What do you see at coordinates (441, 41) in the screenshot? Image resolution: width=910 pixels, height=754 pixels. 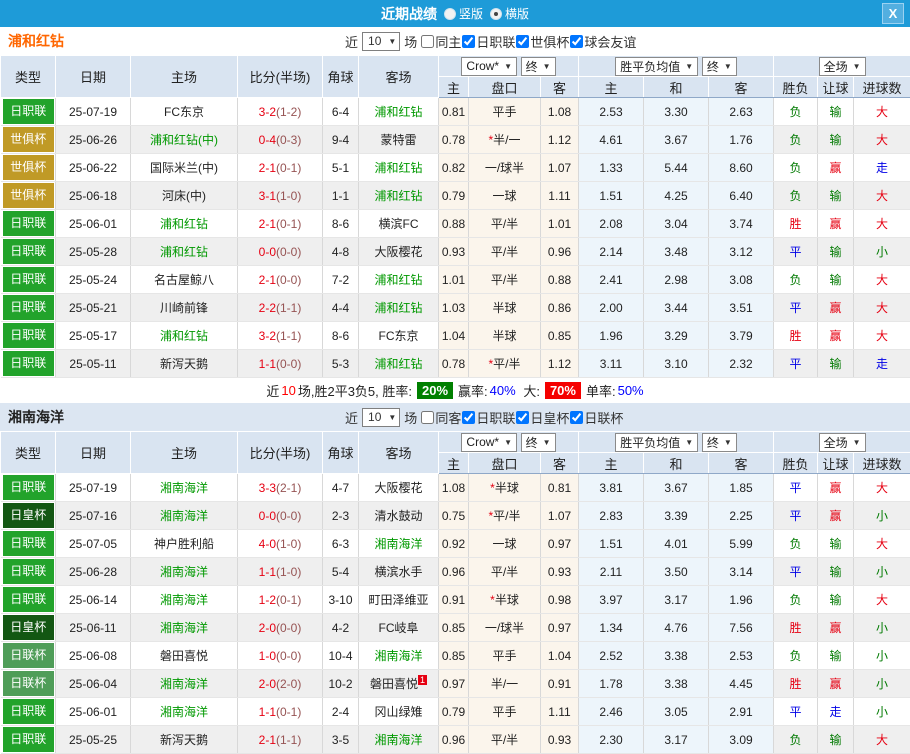 I see `filter-checkbox: 同主` at bounding box center [441, 41].